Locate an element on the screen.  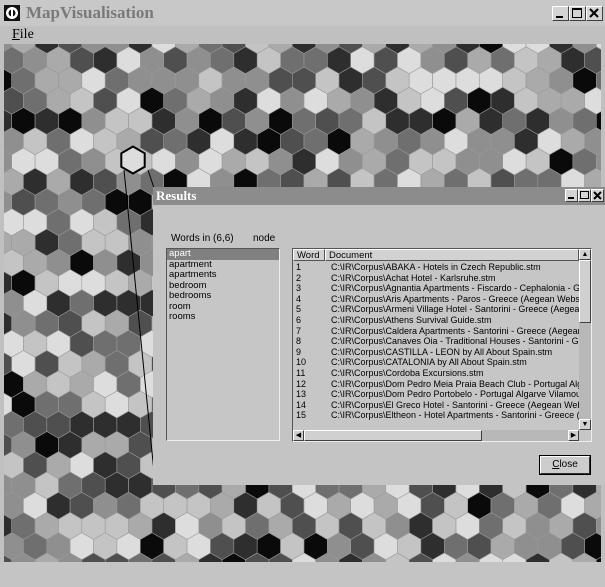
words-label: Words in (6,6) is located at coordinates (202, 238).